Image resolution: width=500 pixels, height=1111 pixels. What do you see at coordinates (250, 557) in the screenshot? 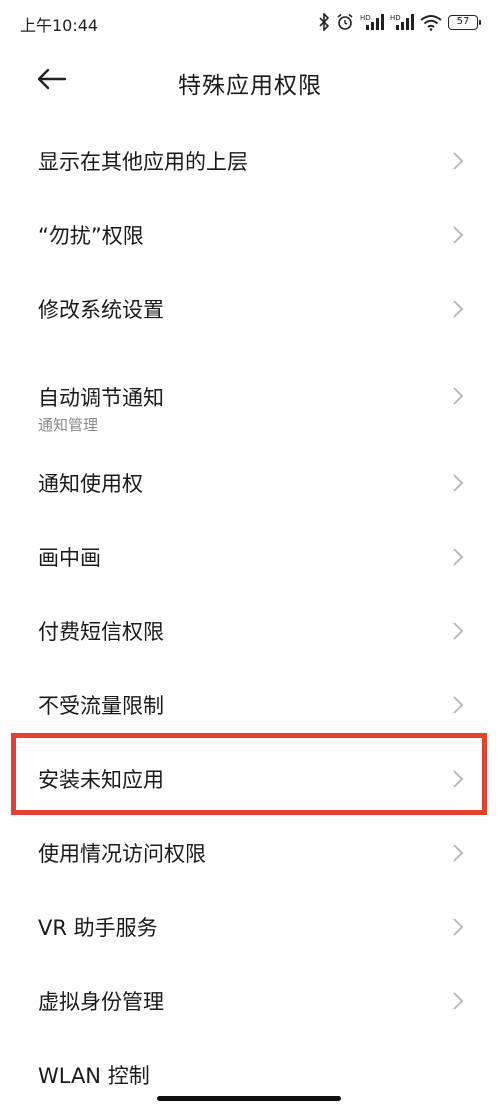
I see `list-item-pip: 画中画` at bounding box center [250, 557].